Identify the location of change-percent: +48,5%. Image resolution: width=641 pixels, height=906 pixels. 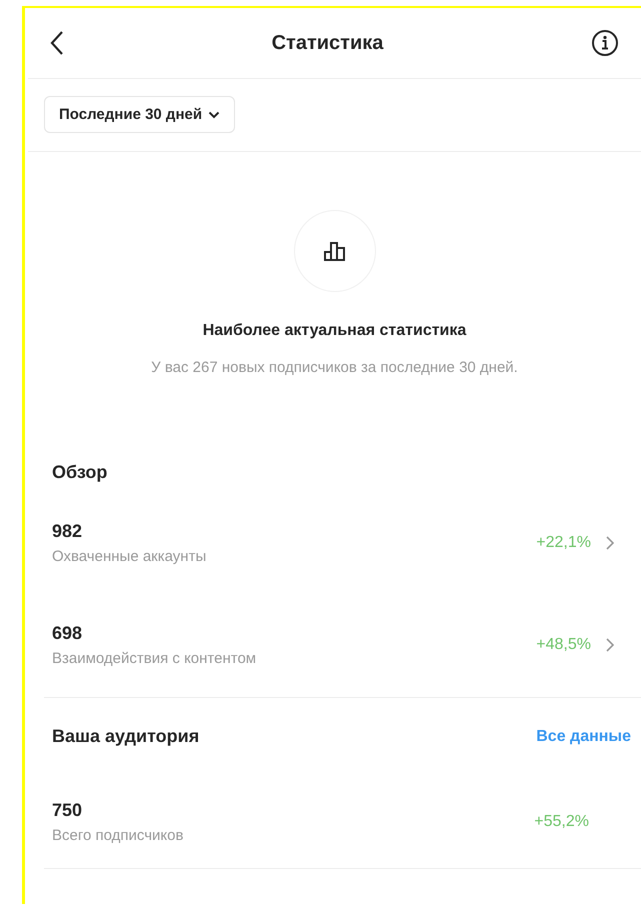
(563, 645).